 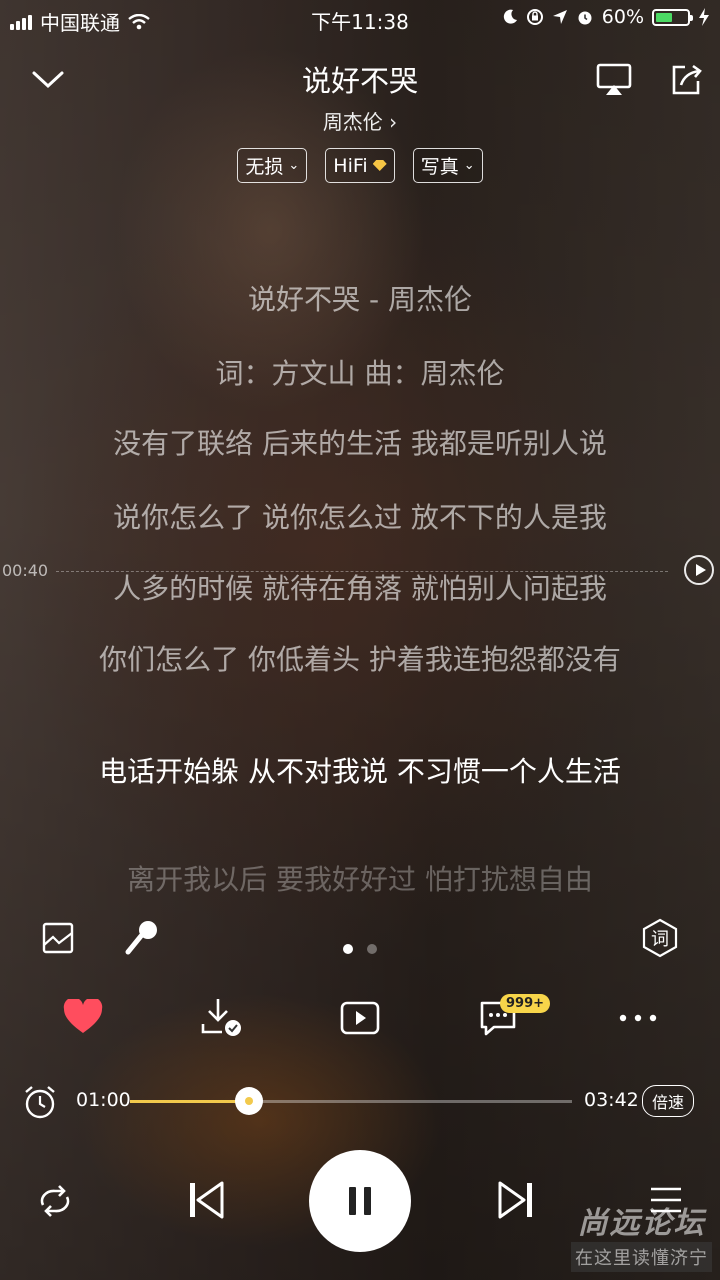 I want to click on photo-tag: 写真 ⌄, so click(x=447, y=165).